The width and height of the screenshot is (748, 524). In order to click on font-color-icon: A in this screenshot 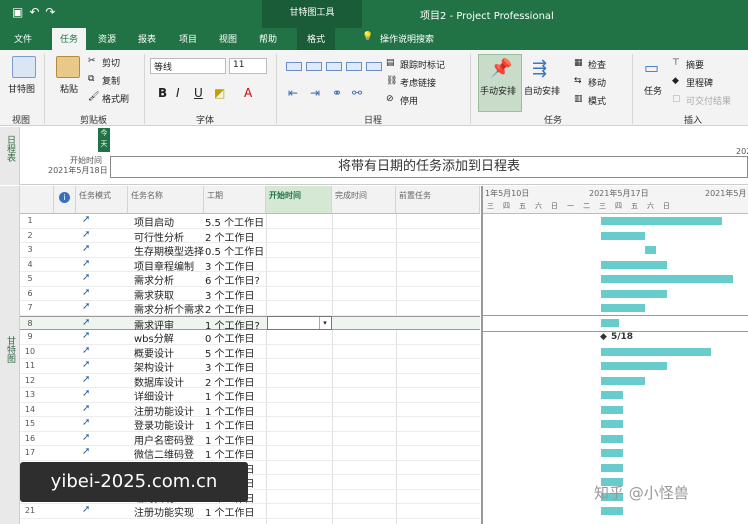, I will do `click(248, 93)`.